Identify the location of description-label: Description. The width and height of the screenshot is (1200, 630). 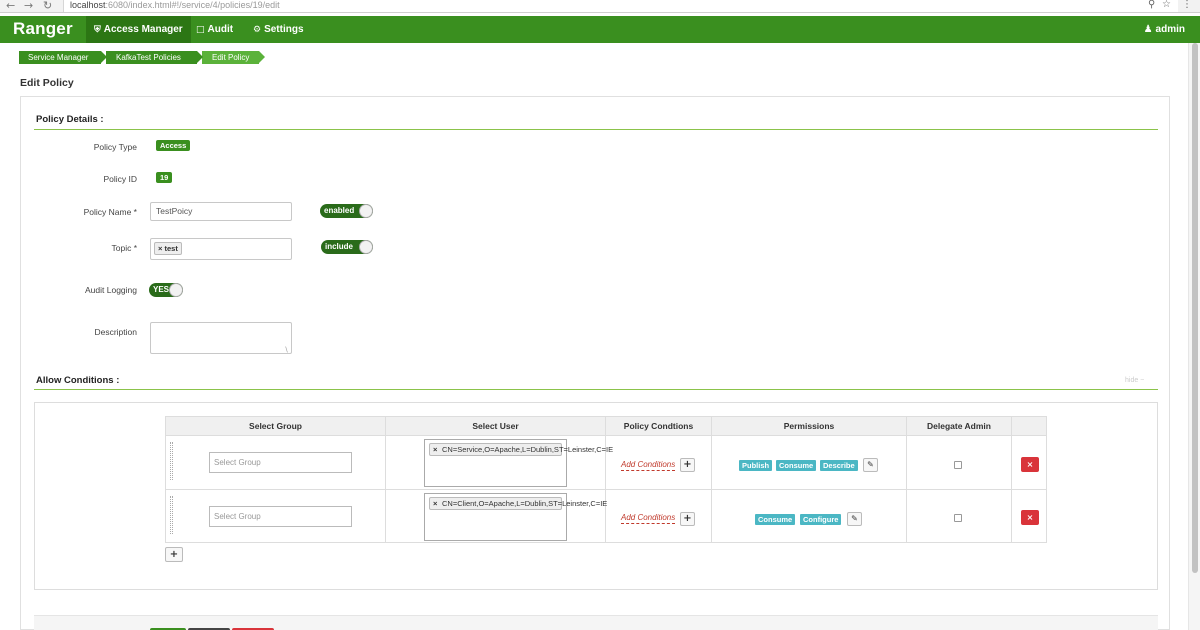
(115, 332).